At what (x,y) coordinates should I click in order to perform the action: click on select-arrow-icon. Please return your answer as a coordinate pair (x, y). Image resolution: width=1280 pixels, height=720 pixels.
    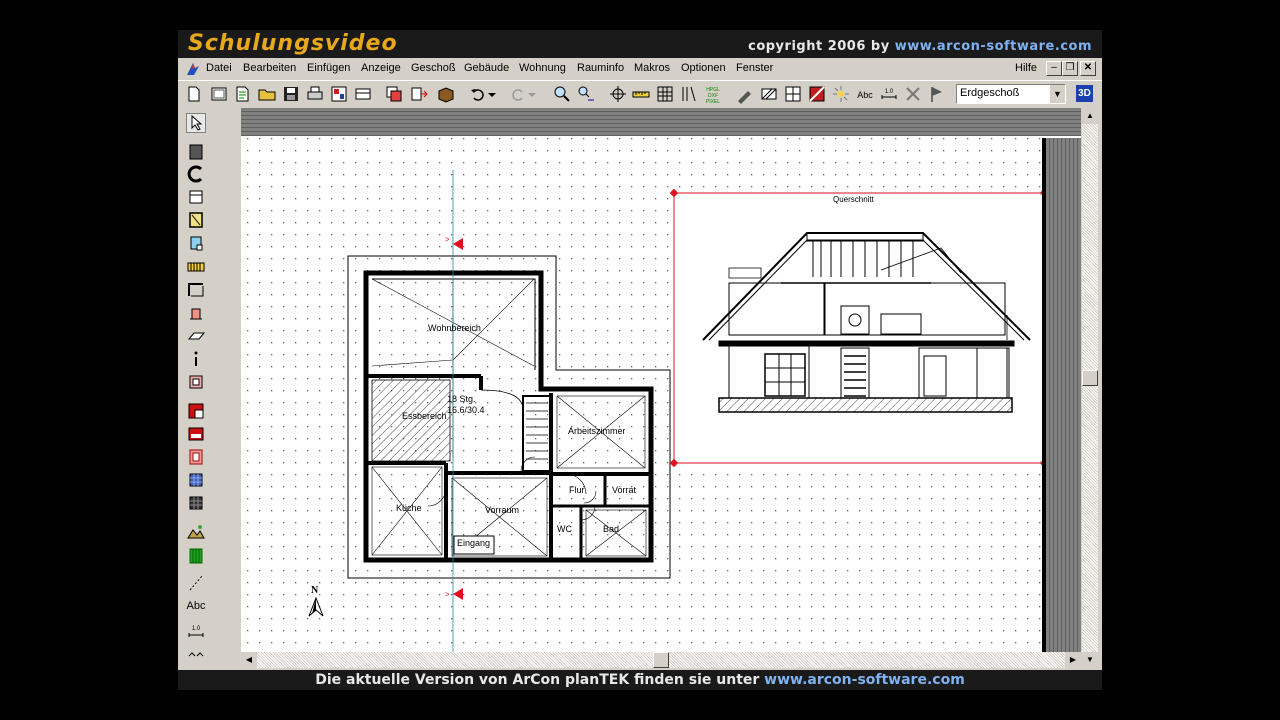
    Looking at the image, I should click on (196, 123).